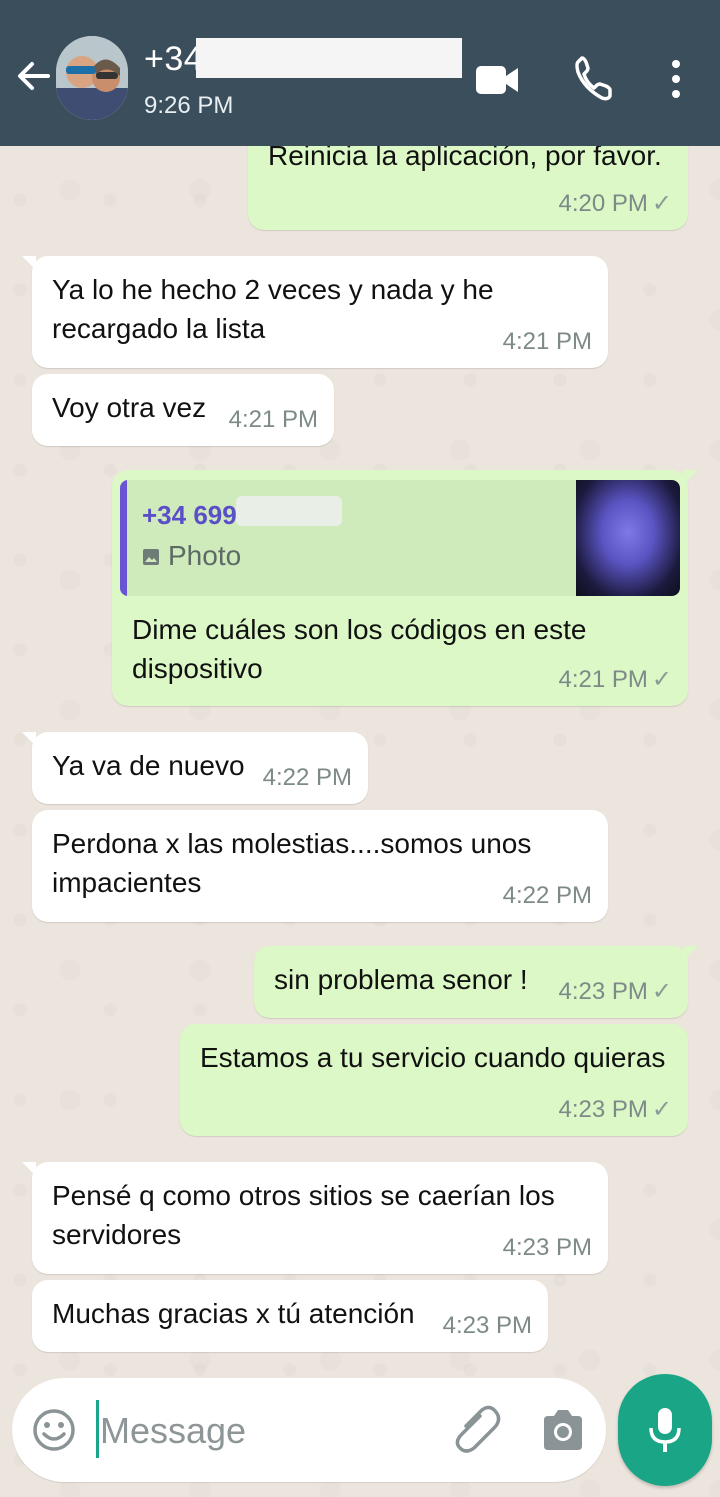 This screenshot has width=720, height=1497. Describe the element at coordinates (151, 557) in the screenshot. I see `photo-icon` at that location.